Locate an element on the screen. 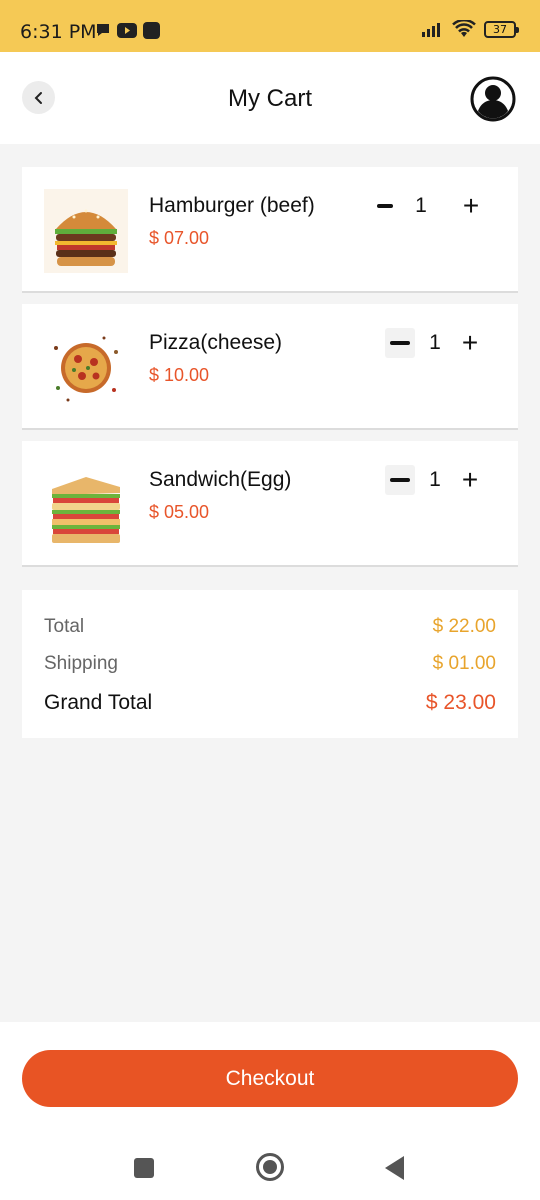  item-name: Pizza(cheese) is located at coordinates (216, 342).